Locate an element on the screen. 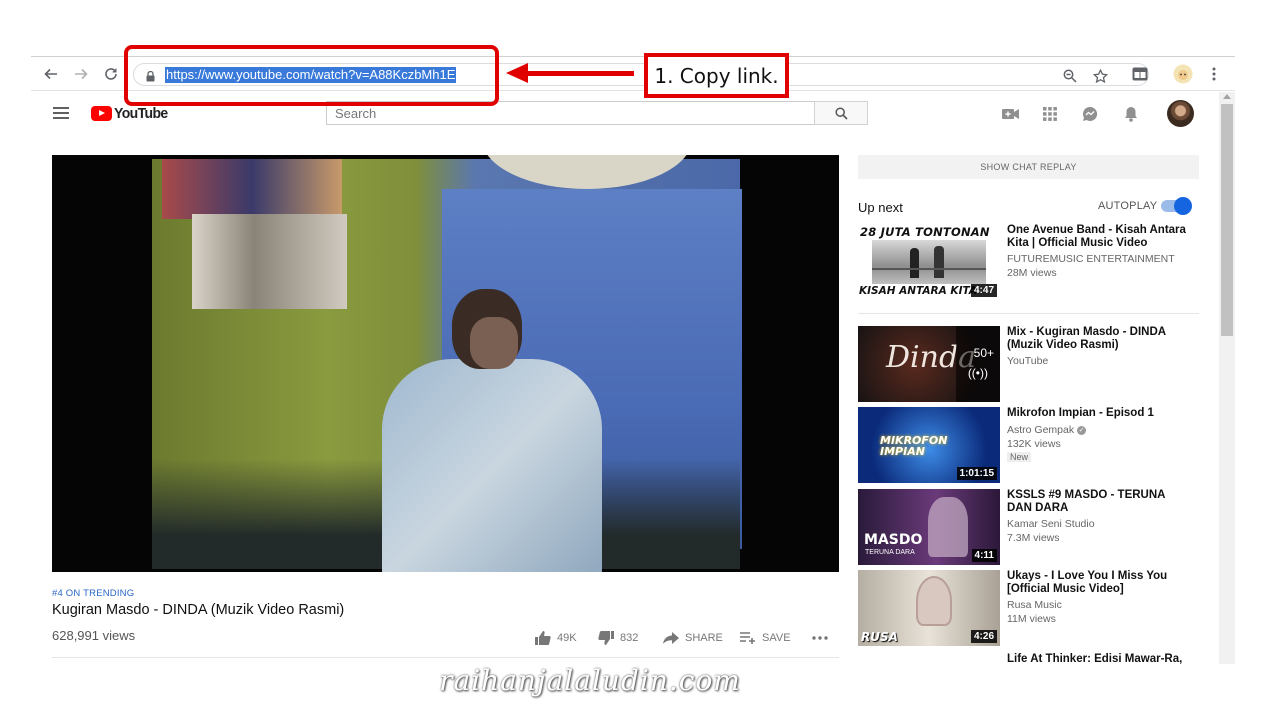 Image resolution: width=1280 pixels, height=720 pixels. duration-badge: 4:47 is located at coordinates (983, 290).